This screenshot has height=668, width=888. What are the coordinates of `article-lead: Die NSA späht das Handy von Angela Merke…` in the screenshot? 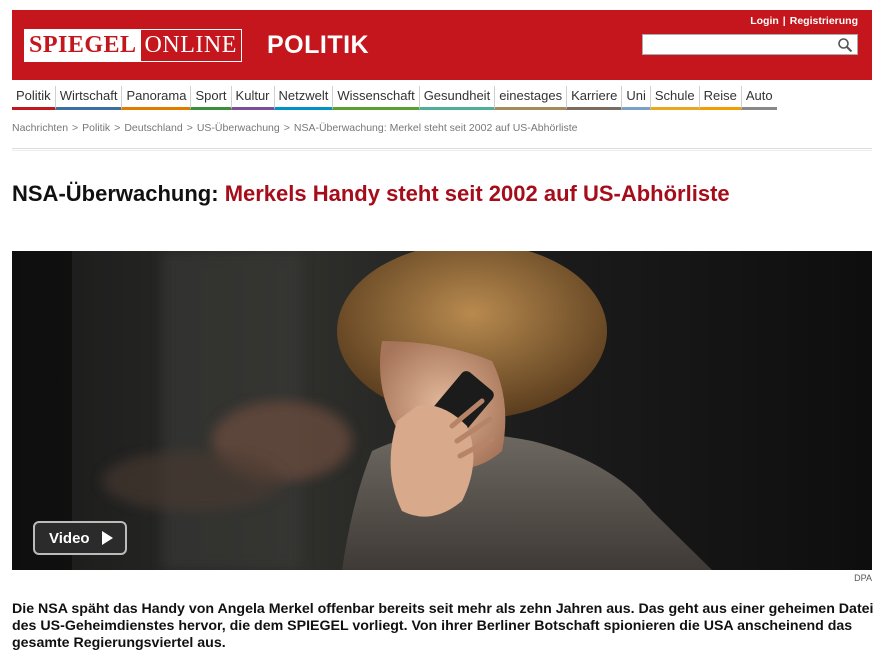 It's located at (443, 626).